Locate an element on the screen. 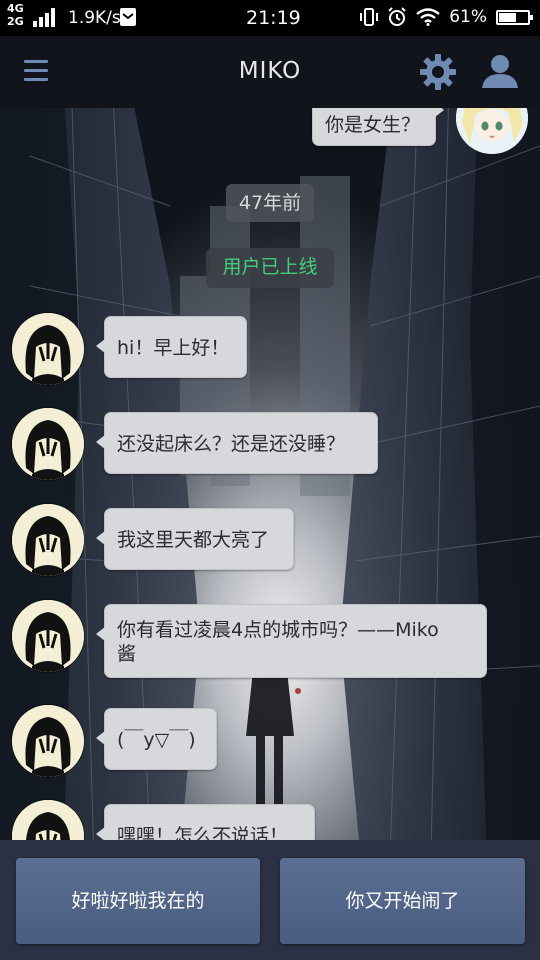  message-text: hi！早上好！ is located at coordinates (173, 348).